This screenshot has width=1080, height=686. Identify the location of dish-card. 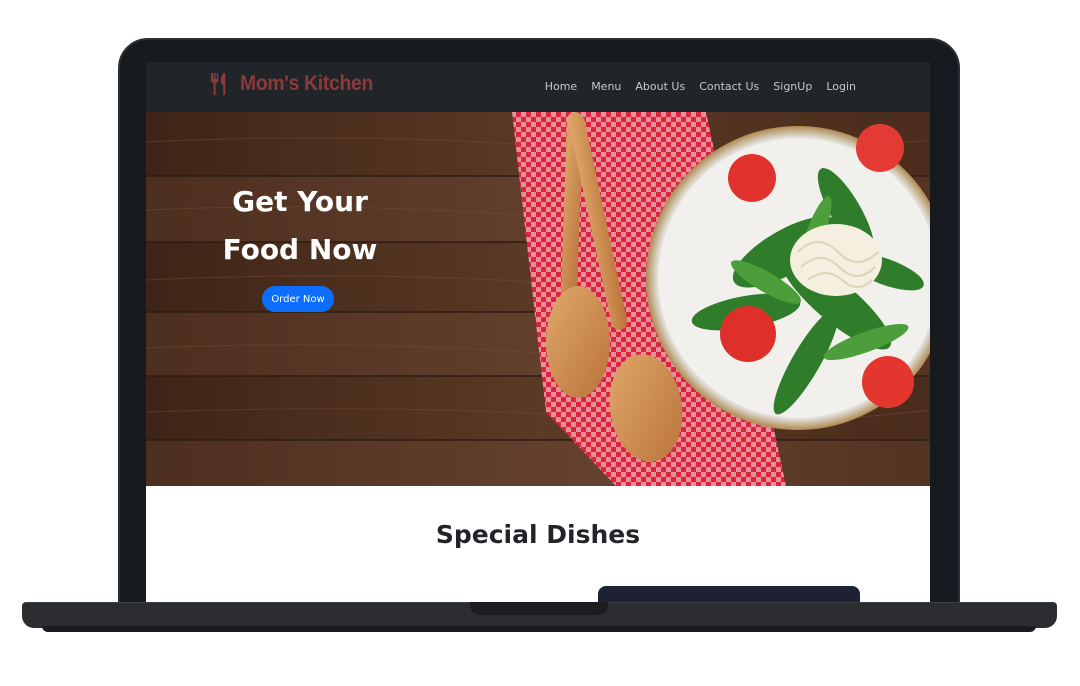
(729, 594).